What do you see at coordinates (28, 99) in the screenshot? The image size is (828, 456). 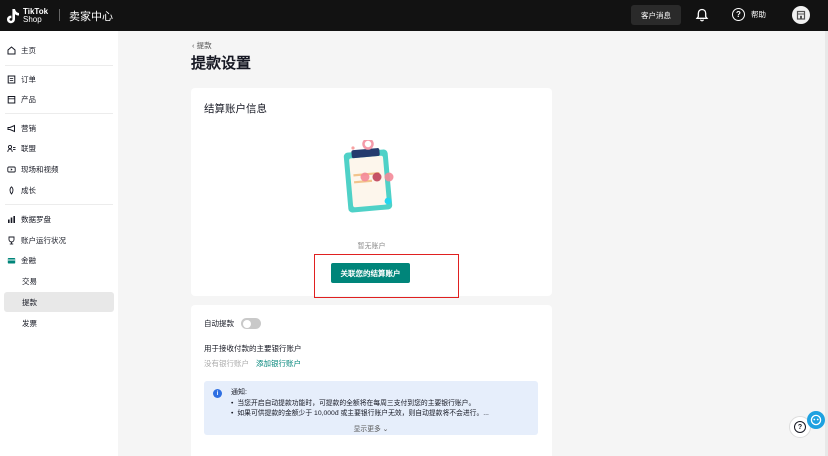 I see `sidebar-item-label: 产品` at bounding box center [28, 99].